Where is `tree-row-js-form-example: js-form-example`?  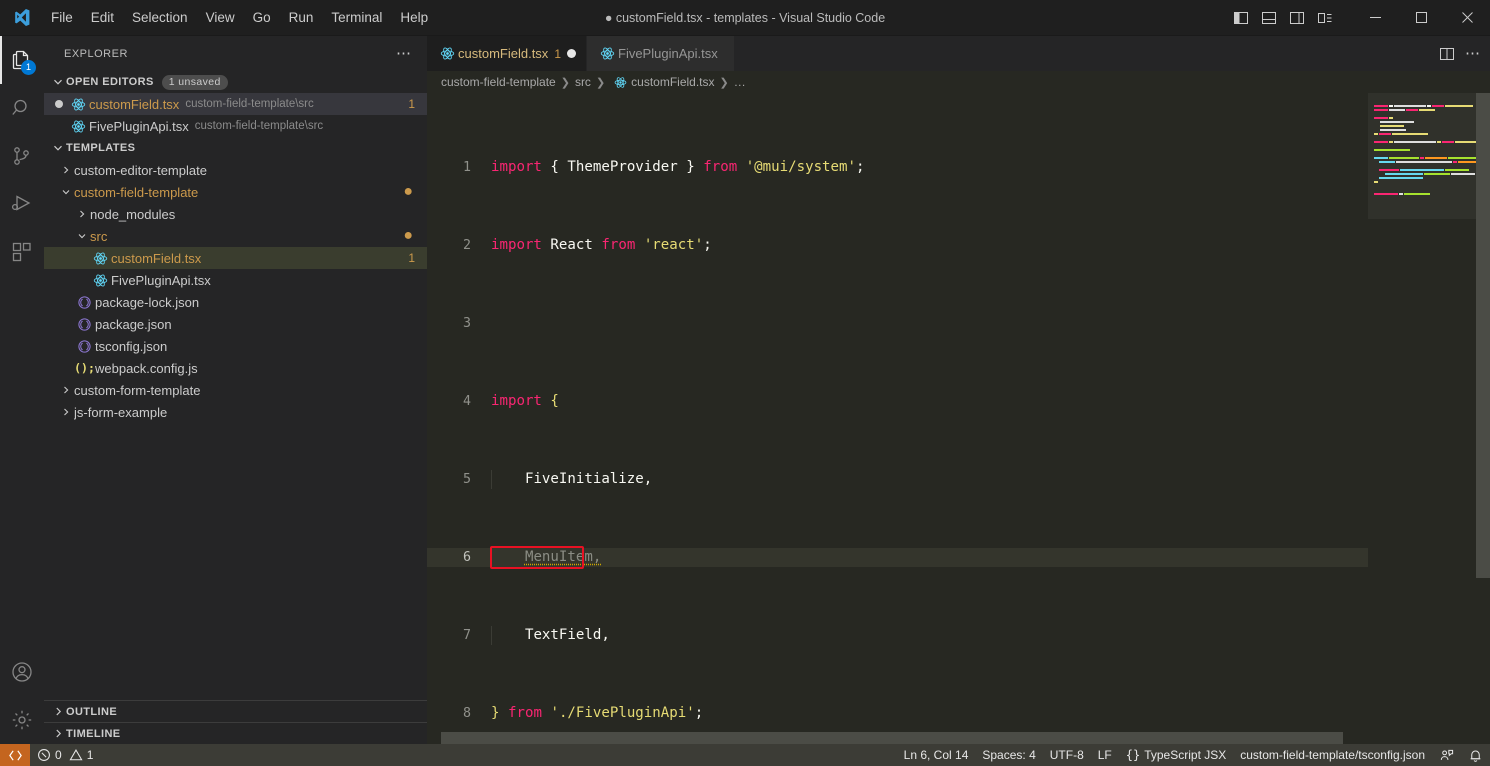 tree-row-js-form-example: js-form-example is located at coordinates (235, 412).